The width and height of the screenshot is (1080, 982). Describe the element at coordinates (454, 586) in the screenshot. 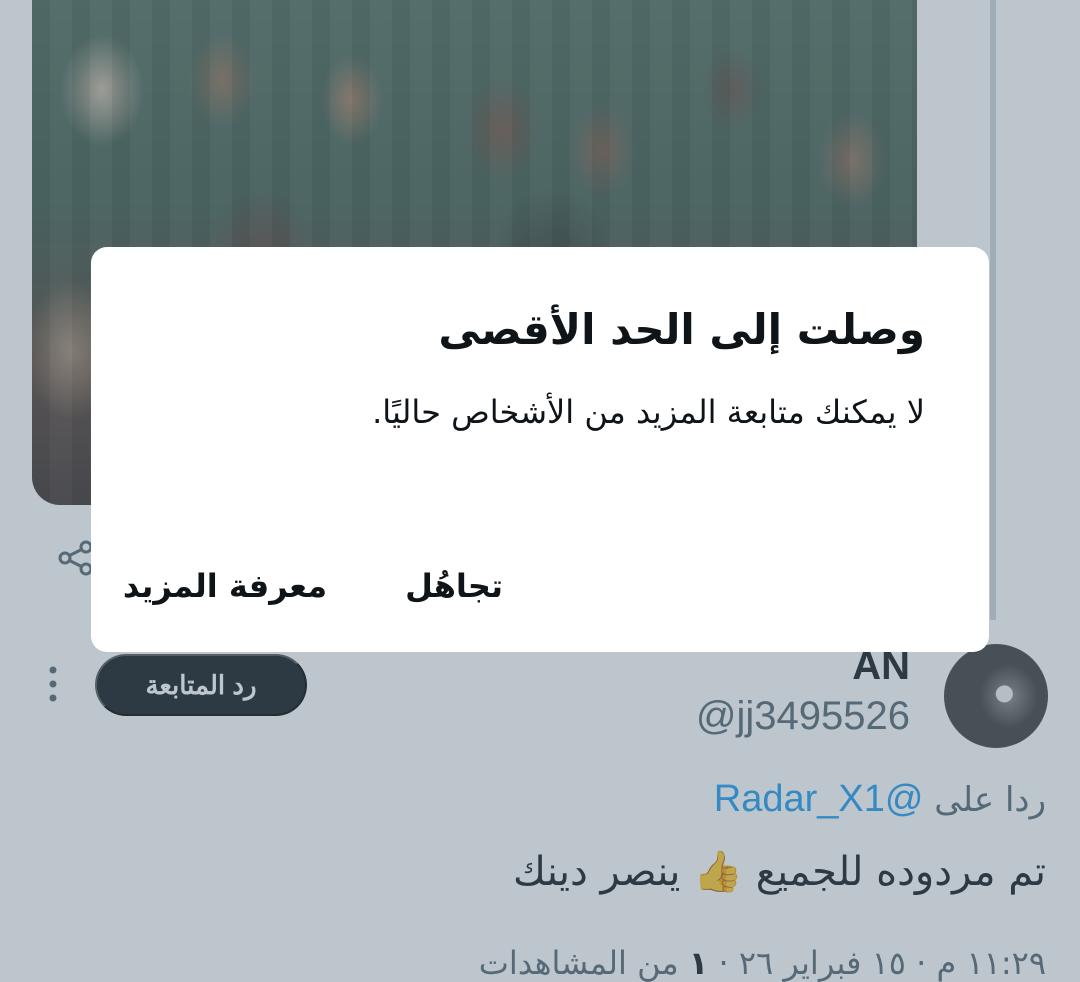

I see `ignore-button: تجاهُل` at that location.